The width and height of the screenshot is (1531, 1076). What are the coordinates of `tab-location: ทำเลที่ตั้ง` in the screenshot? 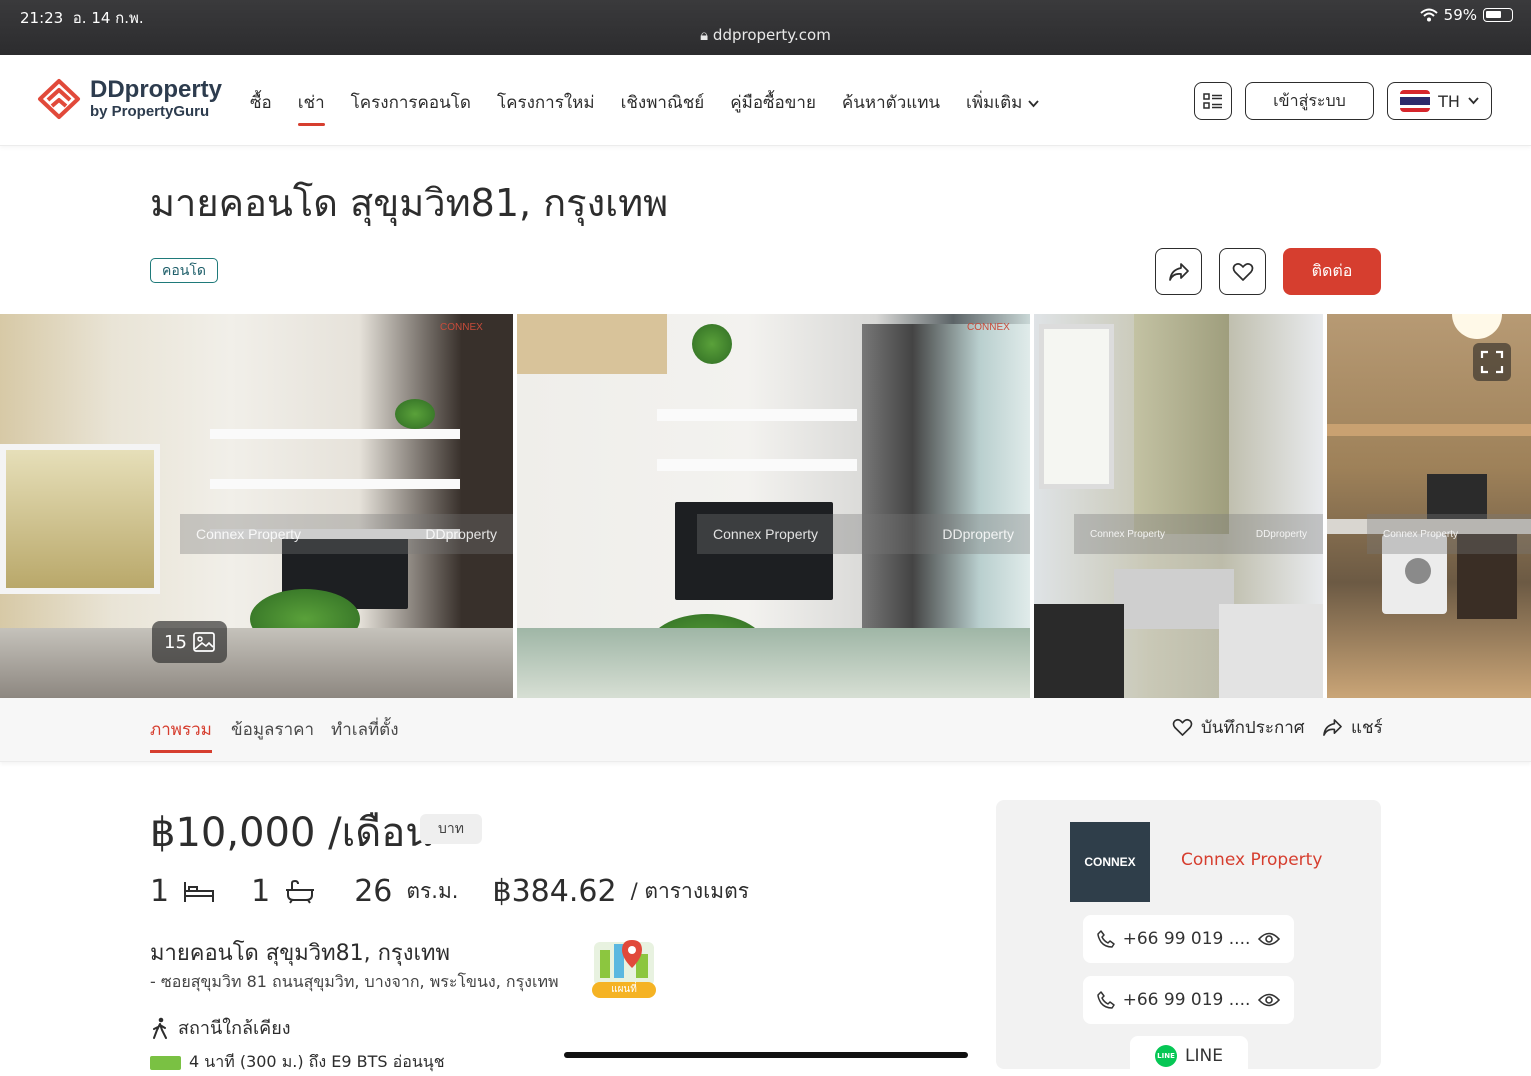 It's located at (365, 729).